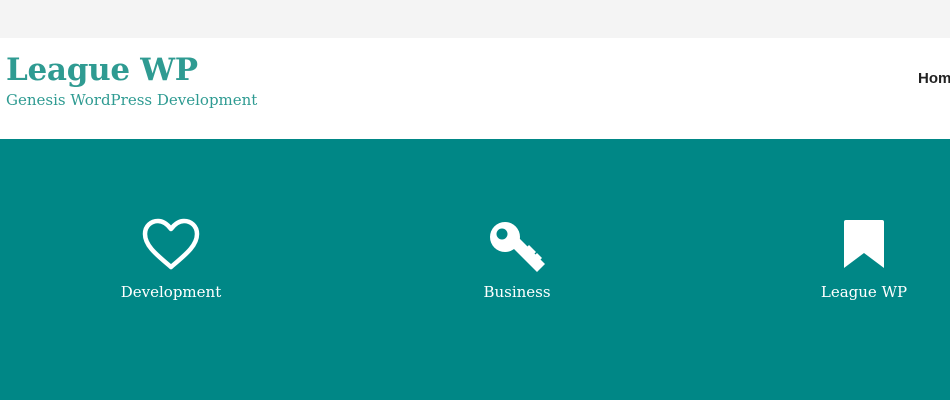 The image size is (950, 400). I want to click on nav-item-home: Home, so click(934, 79).